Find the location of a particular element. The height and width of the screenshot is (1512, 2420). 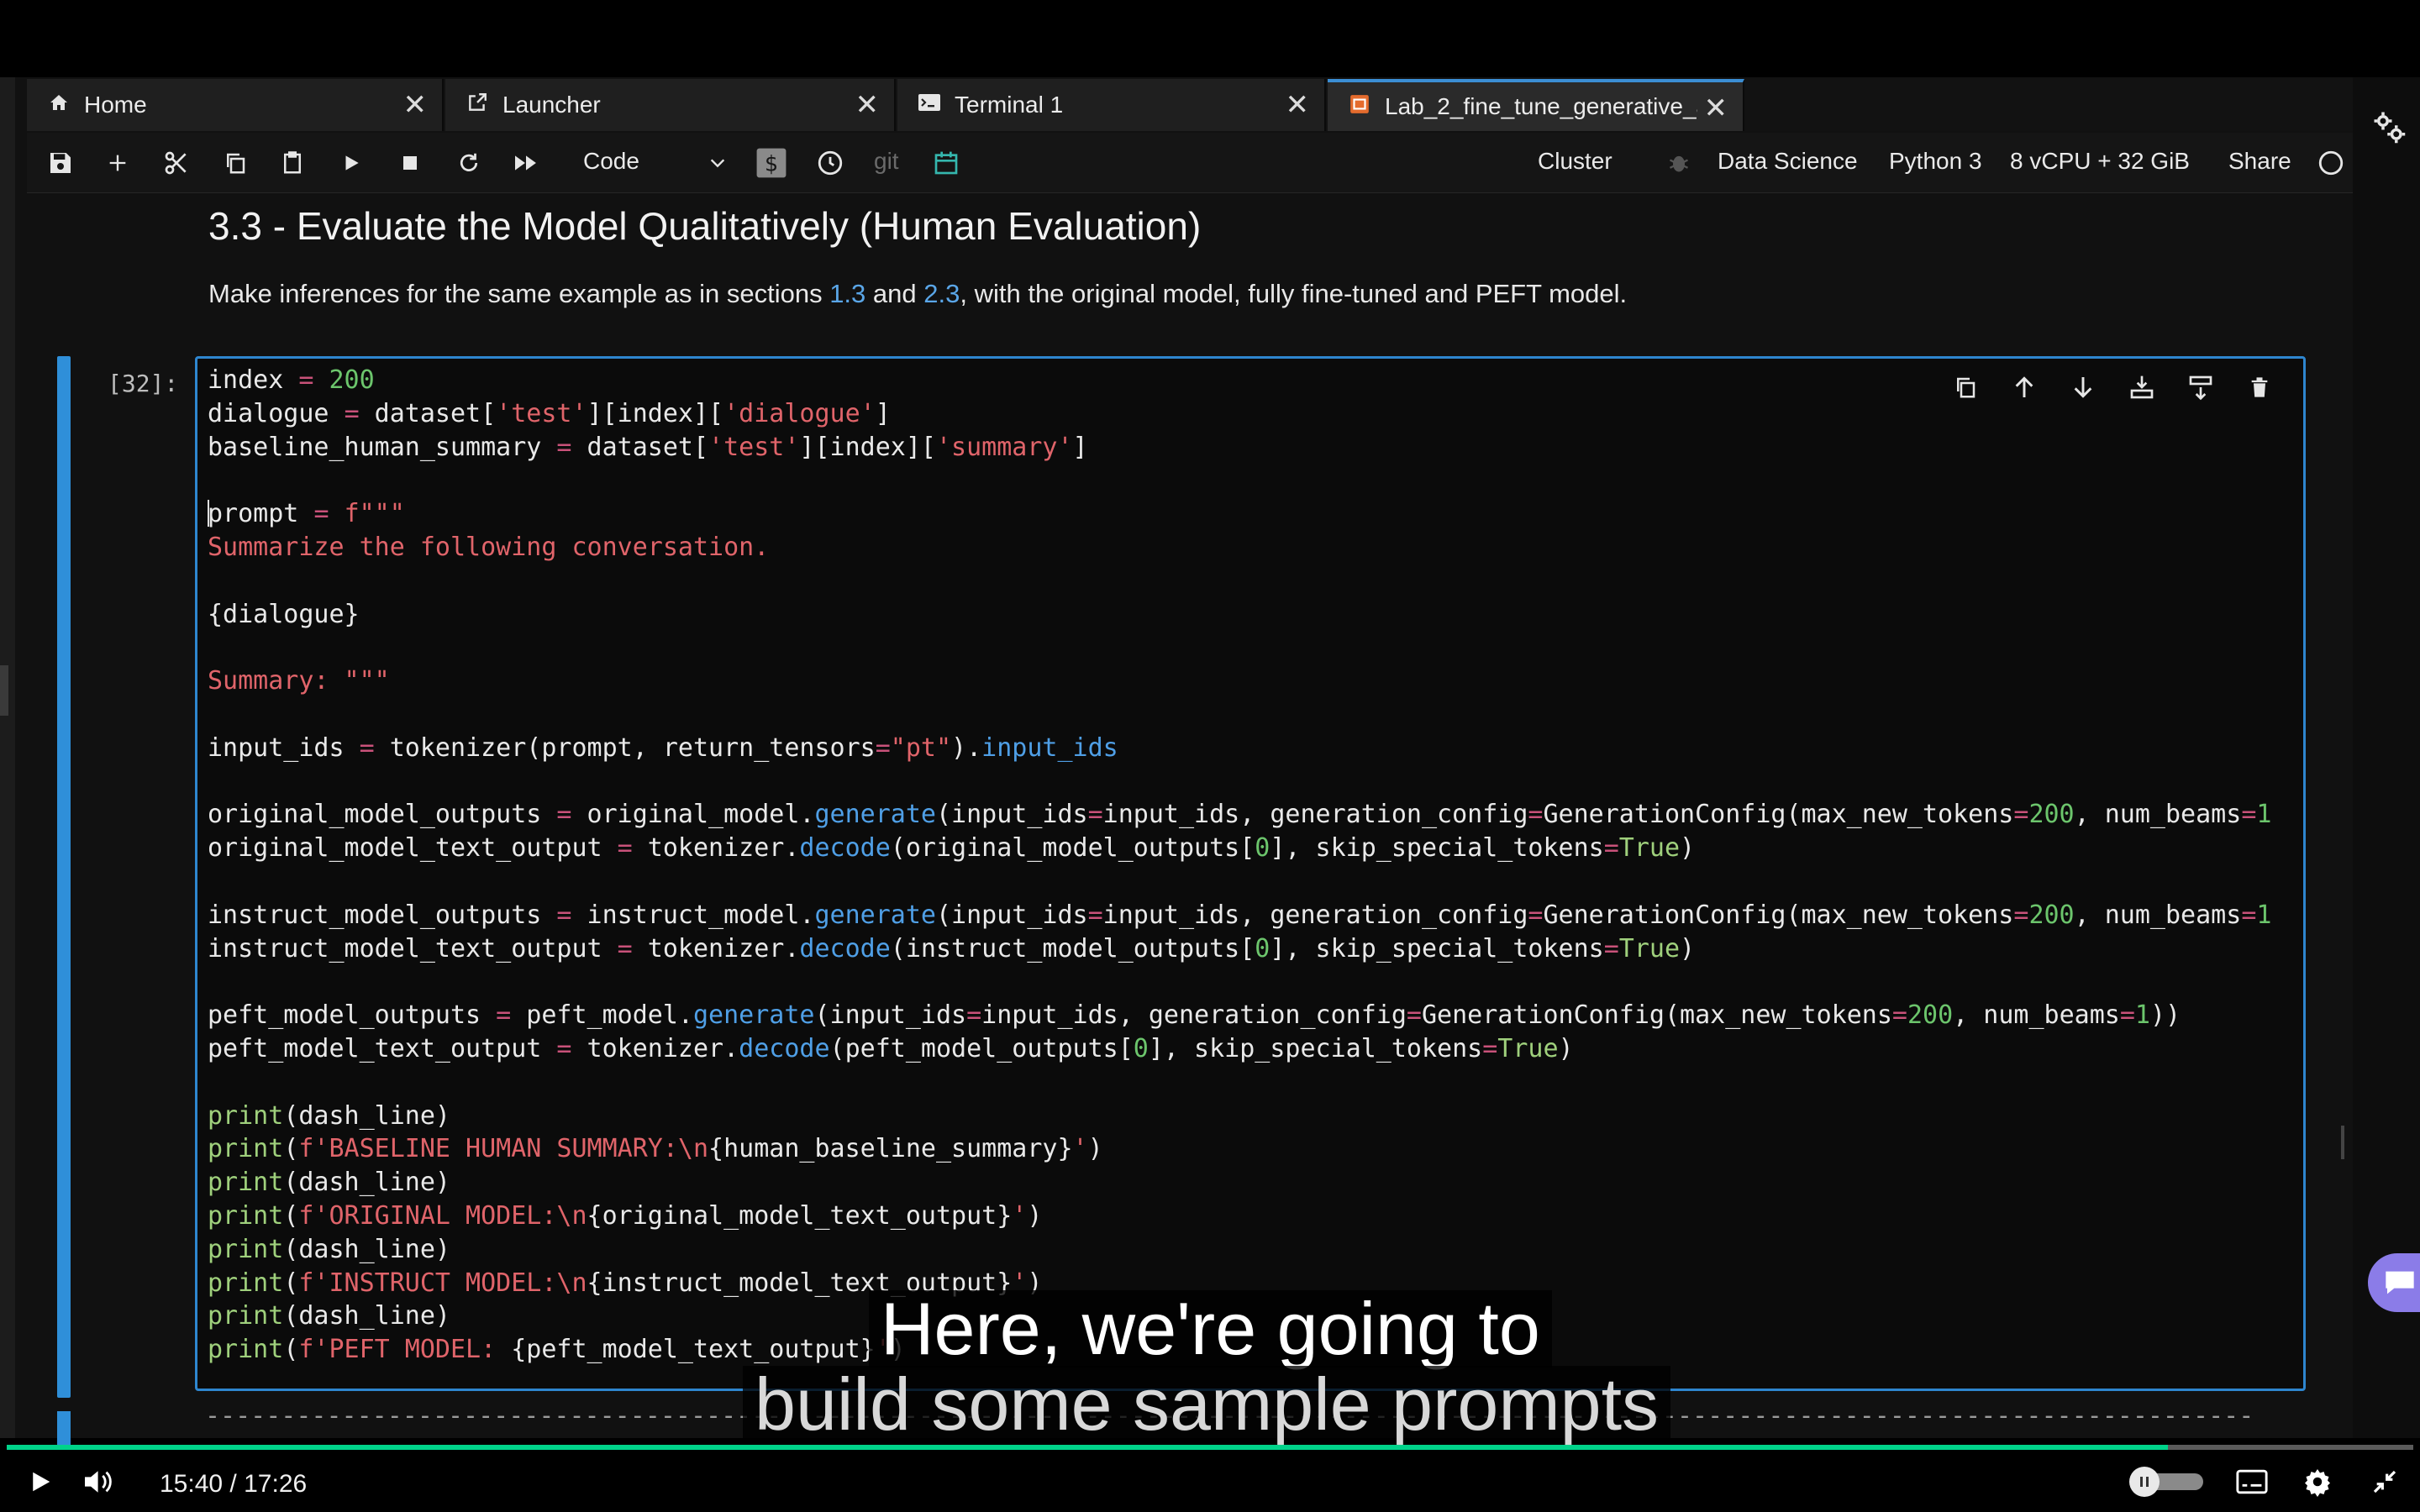

caption-line: build some sample prompts is located at coordinates (1207, 1404).